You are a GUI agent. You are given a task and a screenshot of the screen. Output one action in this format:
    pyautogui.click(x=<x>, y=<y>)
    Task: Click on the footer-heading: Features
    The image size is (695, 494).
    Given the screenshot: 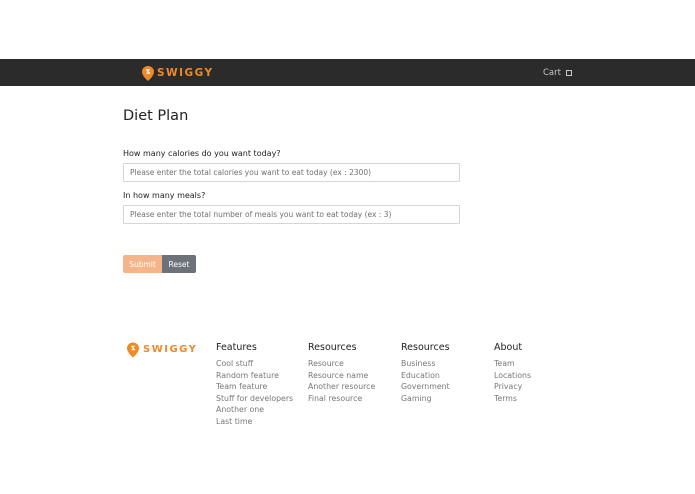 What is the action you would take?
    pyautogui.click(x=236, y=347)
    